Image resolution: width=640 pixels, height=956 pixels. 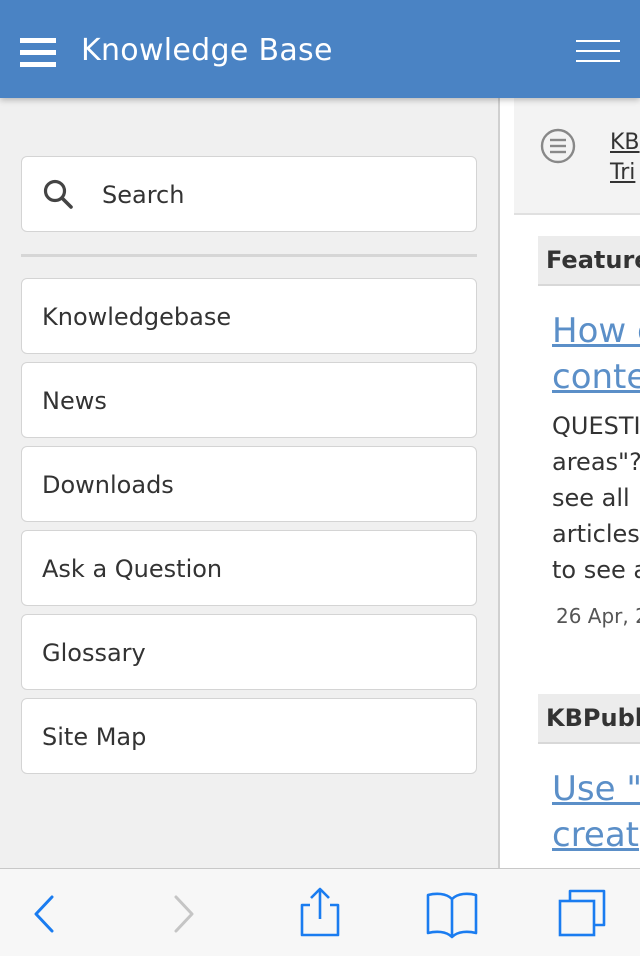 What do you see at coordinates (249, 652) in the screenshot?
I see `sidebar-item-glossary: Glossary` at bounding box center [249, 652].